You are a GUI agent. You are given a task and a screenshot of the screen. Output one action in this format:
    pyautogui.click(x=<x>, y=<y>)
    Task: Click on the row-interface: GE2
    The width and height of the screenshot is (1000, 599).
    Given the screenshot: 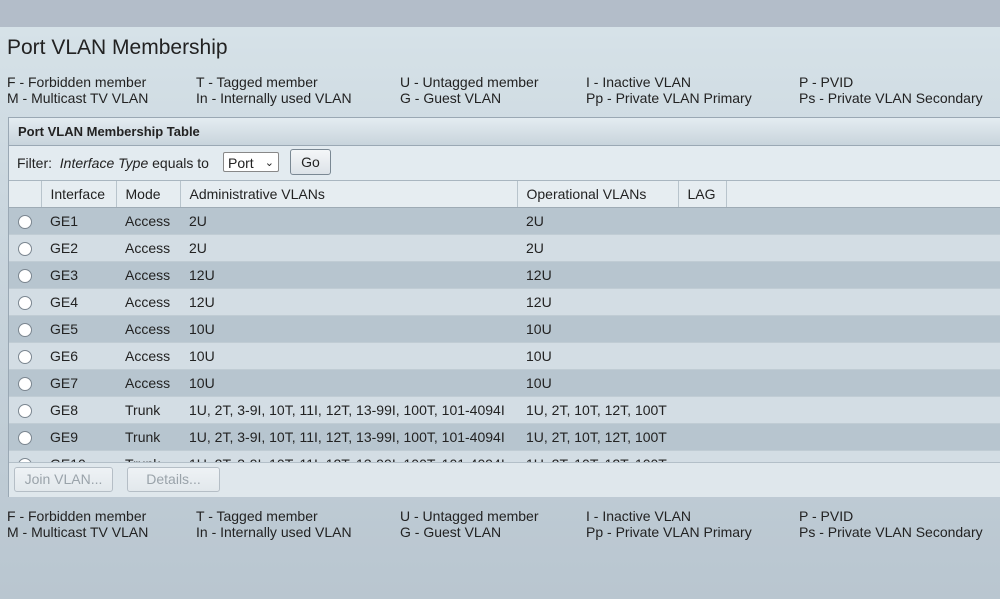 What is the action you would take?
    pyautogui.click(x=64, y=248)
    